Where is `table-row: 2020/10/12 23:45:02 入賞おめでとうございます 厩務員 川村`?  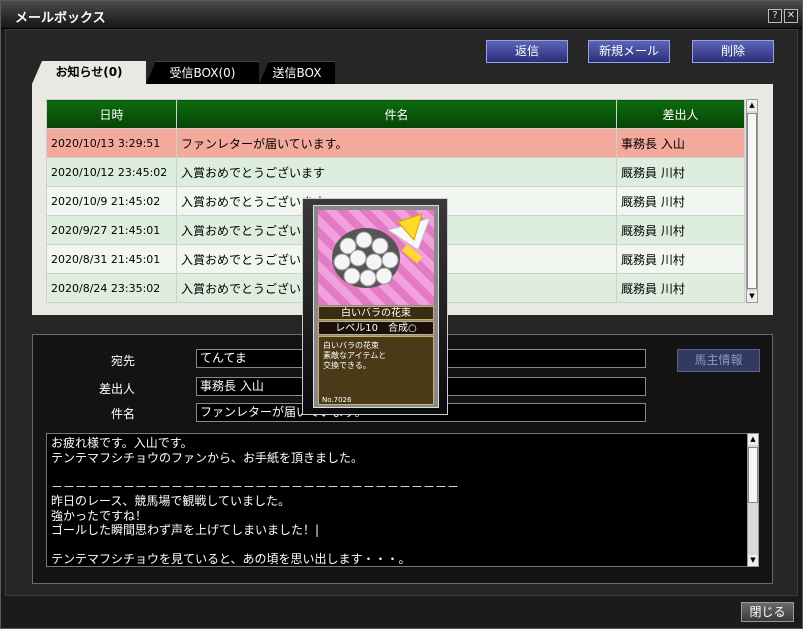
table-row: 2020/10/12 23:45:02 入賞おめでとうございます 厩務員 川村 is located at coordinates (395, 172).